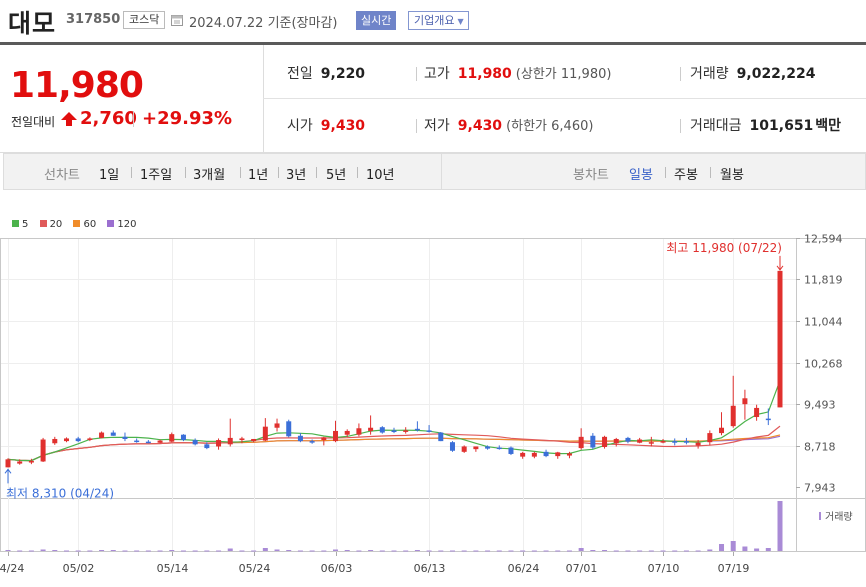  What do you see at coordinates (524, 568) in the screenshot?
I see `x-tick-label: 06/24` at bounding box center [524, 568].